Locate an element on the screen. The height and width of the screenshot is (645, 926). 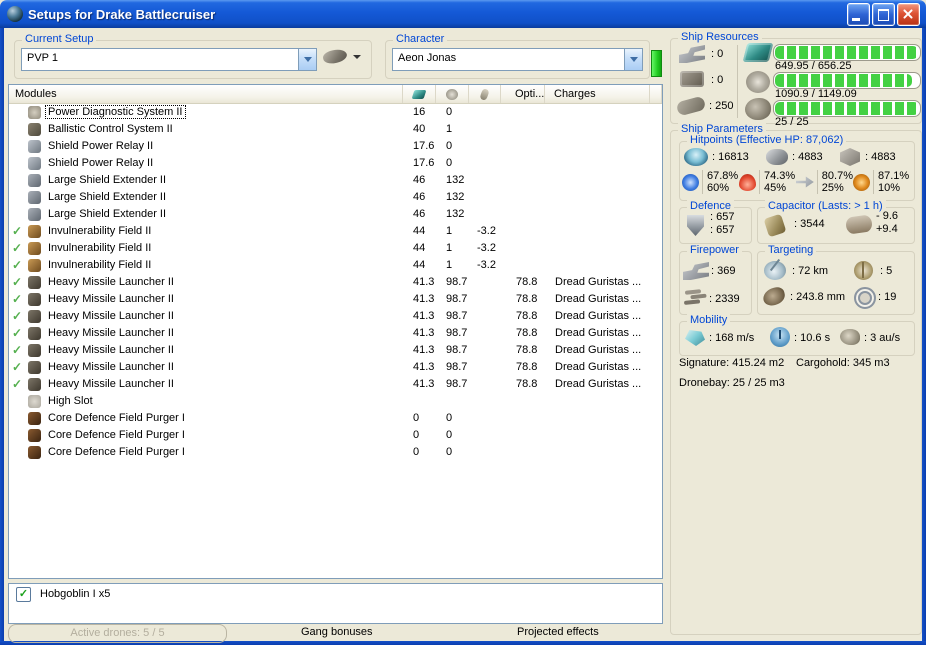
targeting-label: Targeting is located at coordinates (791, 250).